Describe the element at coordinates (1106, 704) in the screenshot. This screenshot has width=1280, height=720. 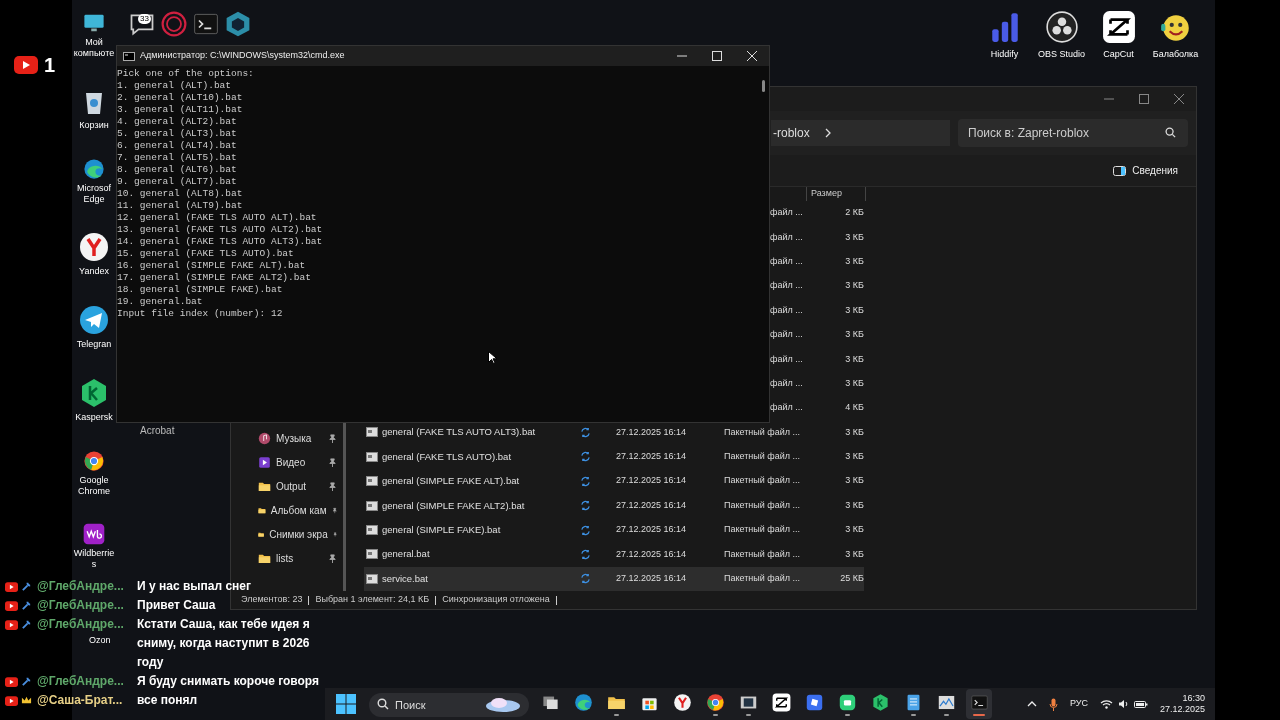
I see `wifi-icon` at that location.